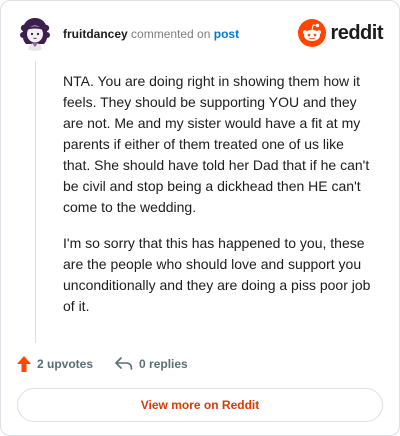  What do you see at coordinates (312, 33) in the screenshot?
I see `reddit-logo-icon` at bounding box center [312, 33].